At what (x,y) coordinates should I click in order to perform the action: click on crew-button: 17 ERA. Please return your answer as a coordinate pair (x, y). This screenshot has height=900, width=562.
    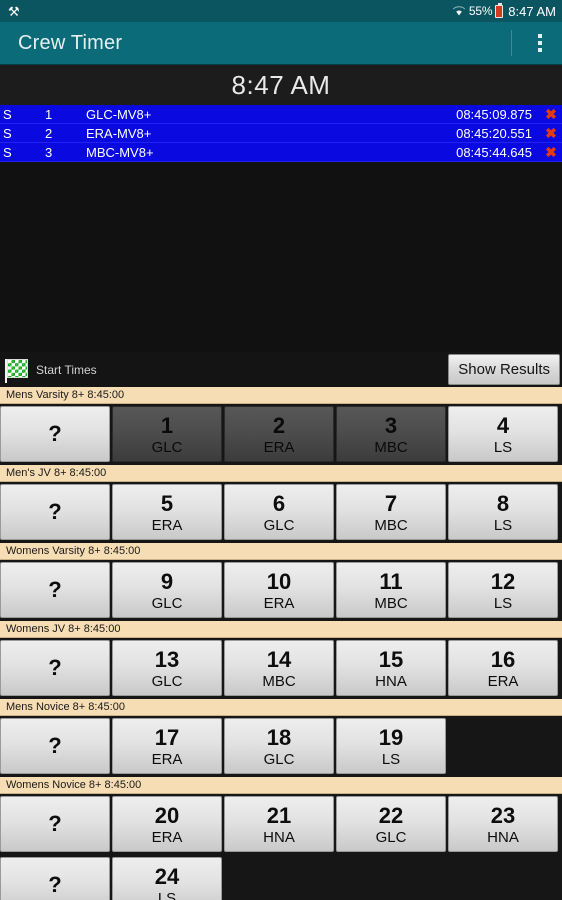
    Looking at the image, I should click on (167, 746).